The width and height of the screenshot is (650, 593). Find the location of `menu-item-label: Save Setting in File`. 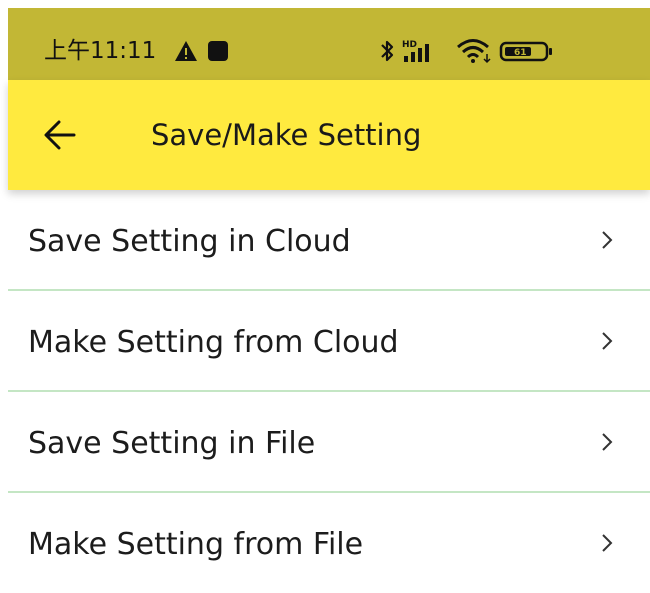

menu-item-label: Save Setting in File is located at coordinates (172, 443).